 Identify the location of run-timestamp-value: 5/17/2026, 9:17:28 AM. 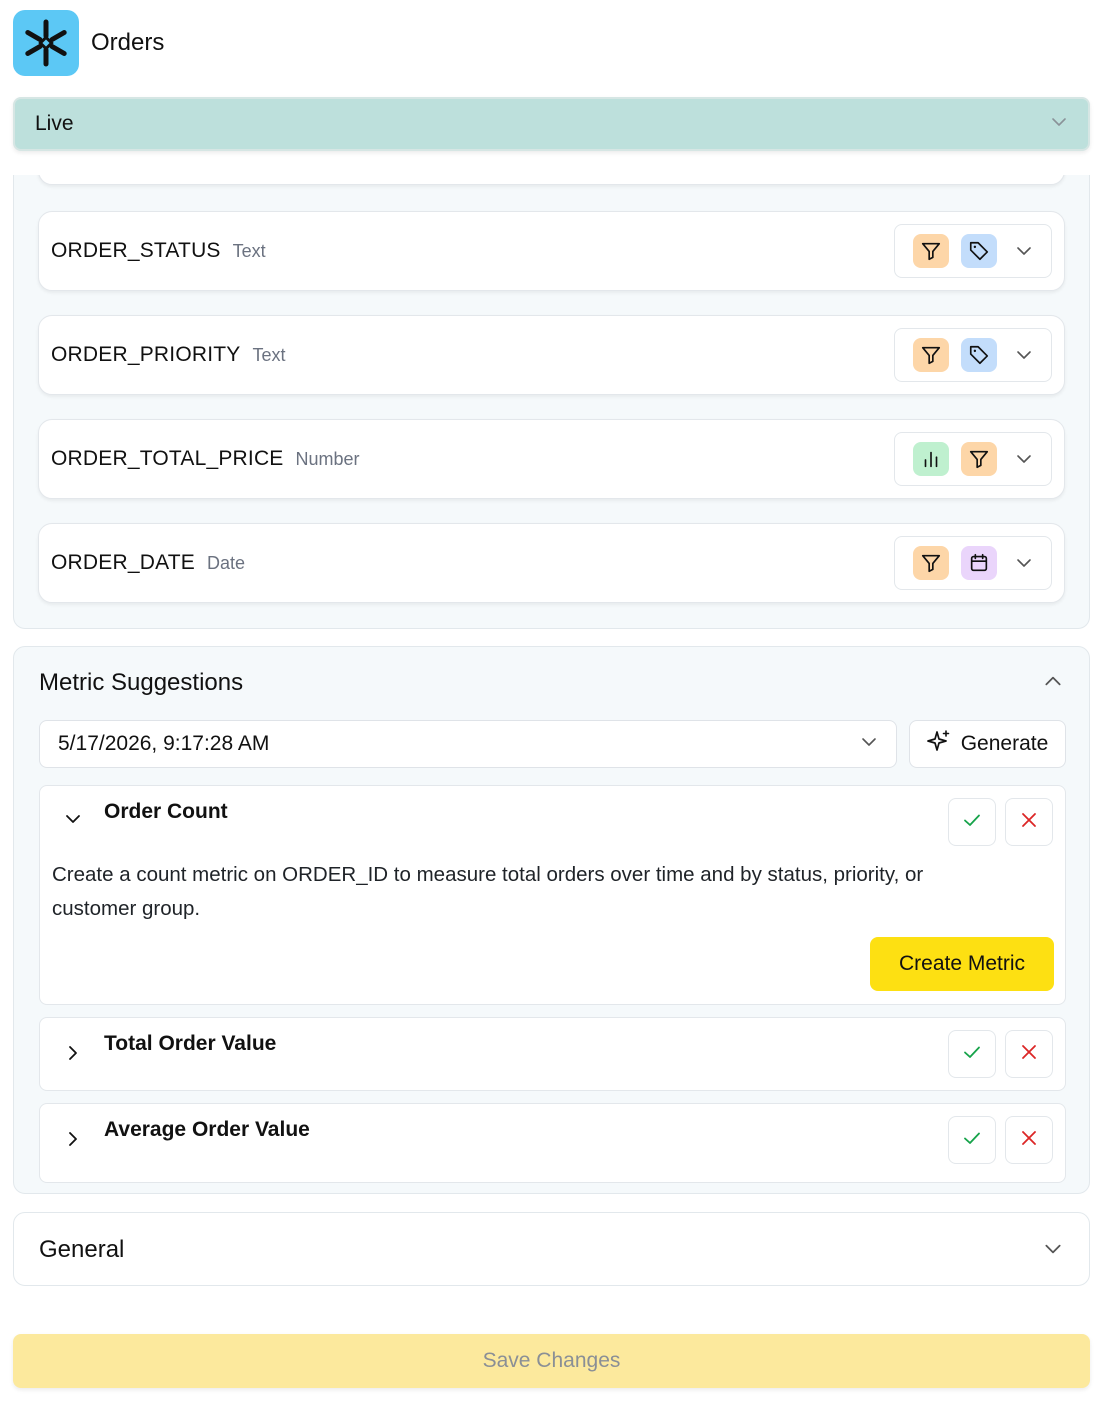
(164, 743).